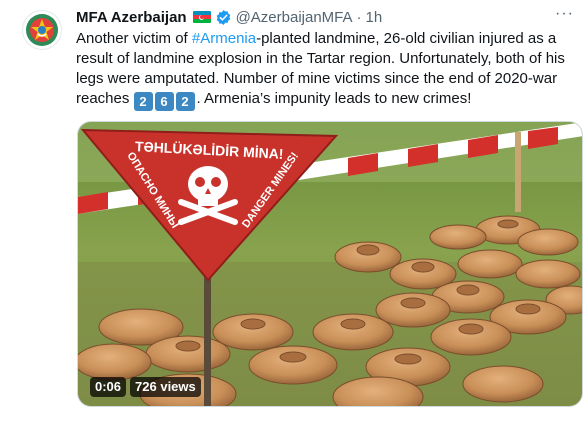 The height and width of the screenshot is (421, 586). I want to click on tweet-timestamp: 1h, so click(374, 17).